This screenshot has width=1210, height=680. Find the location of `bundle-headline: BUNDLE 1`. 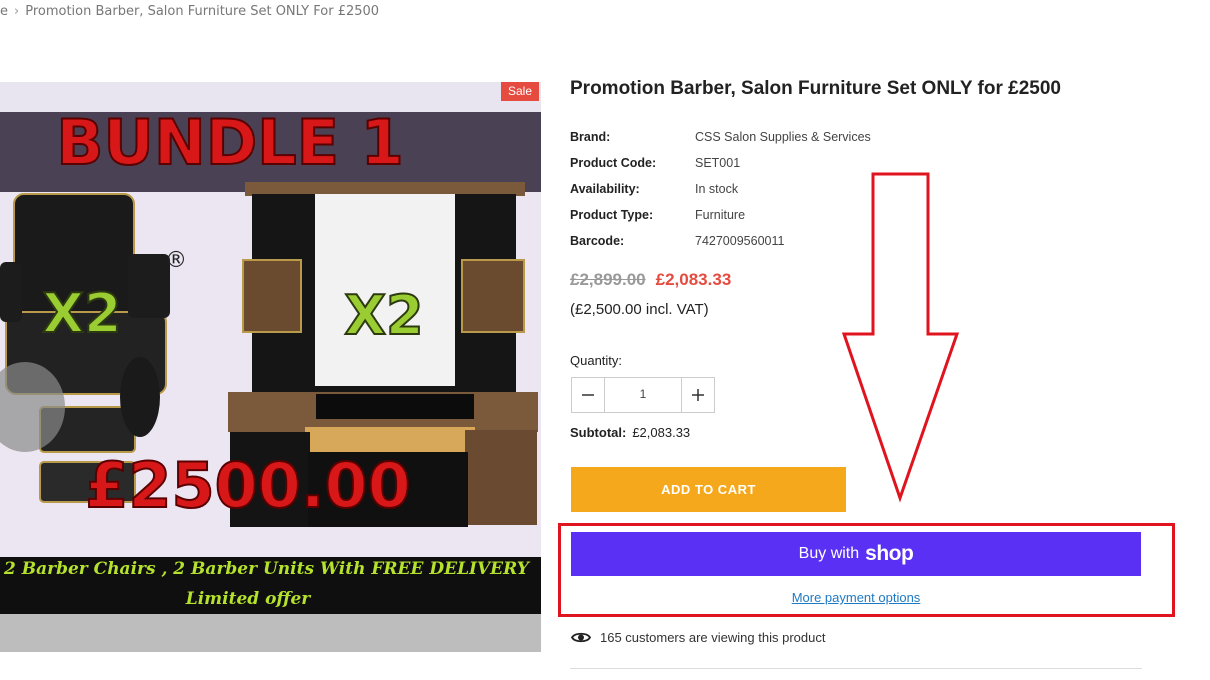

bundle-headline: BUNDLE 1 is located at coordinates (230, 142).